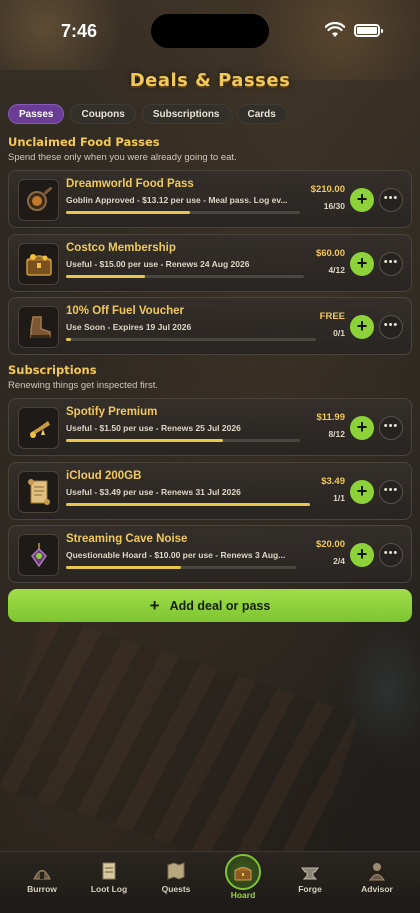 This screenshot has width=420, height=913. What do you see at coordinates (103, 114) in the screenshot?
I see `tab-coupons: Coupons` at bounding box center [103, 114].